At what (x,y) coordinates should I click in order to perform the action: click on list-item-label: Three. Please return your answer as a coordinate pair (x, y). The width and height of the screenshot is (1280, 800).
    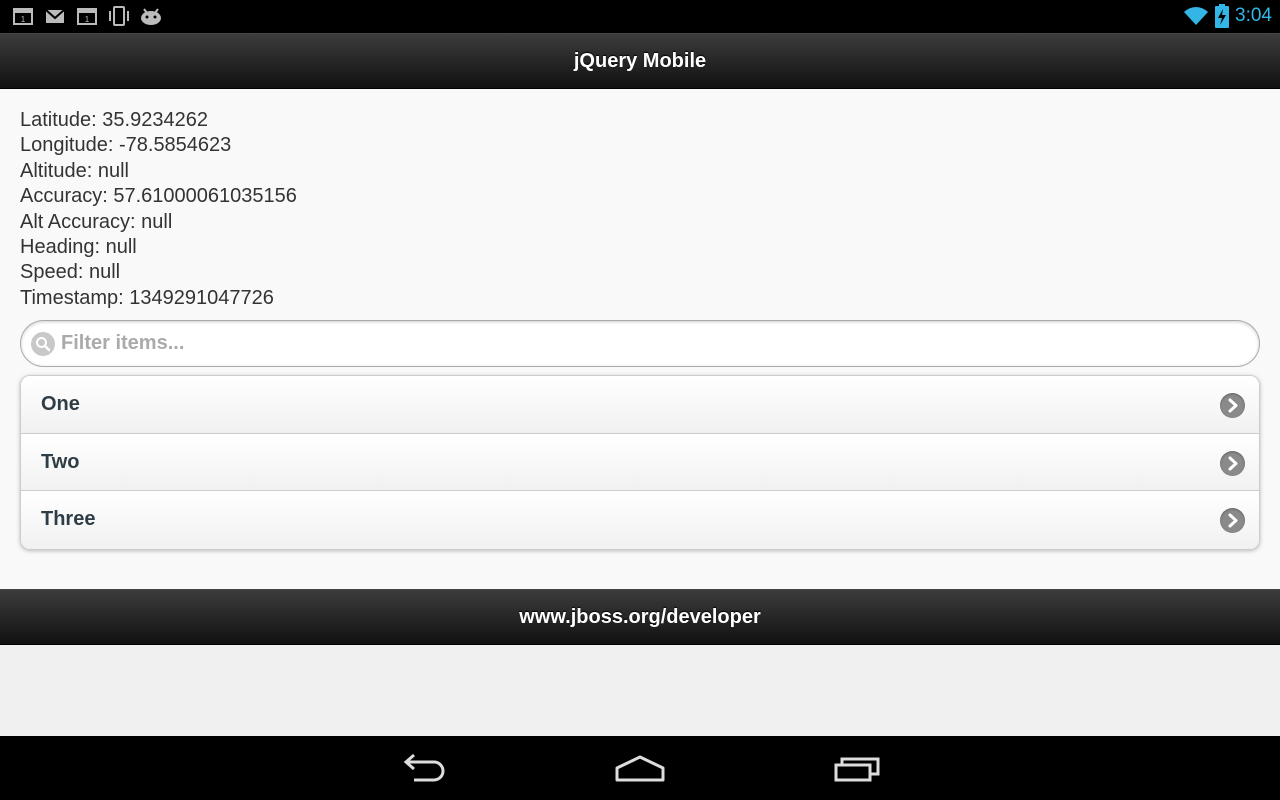
    Looking at the image, I should click on (68, 519).